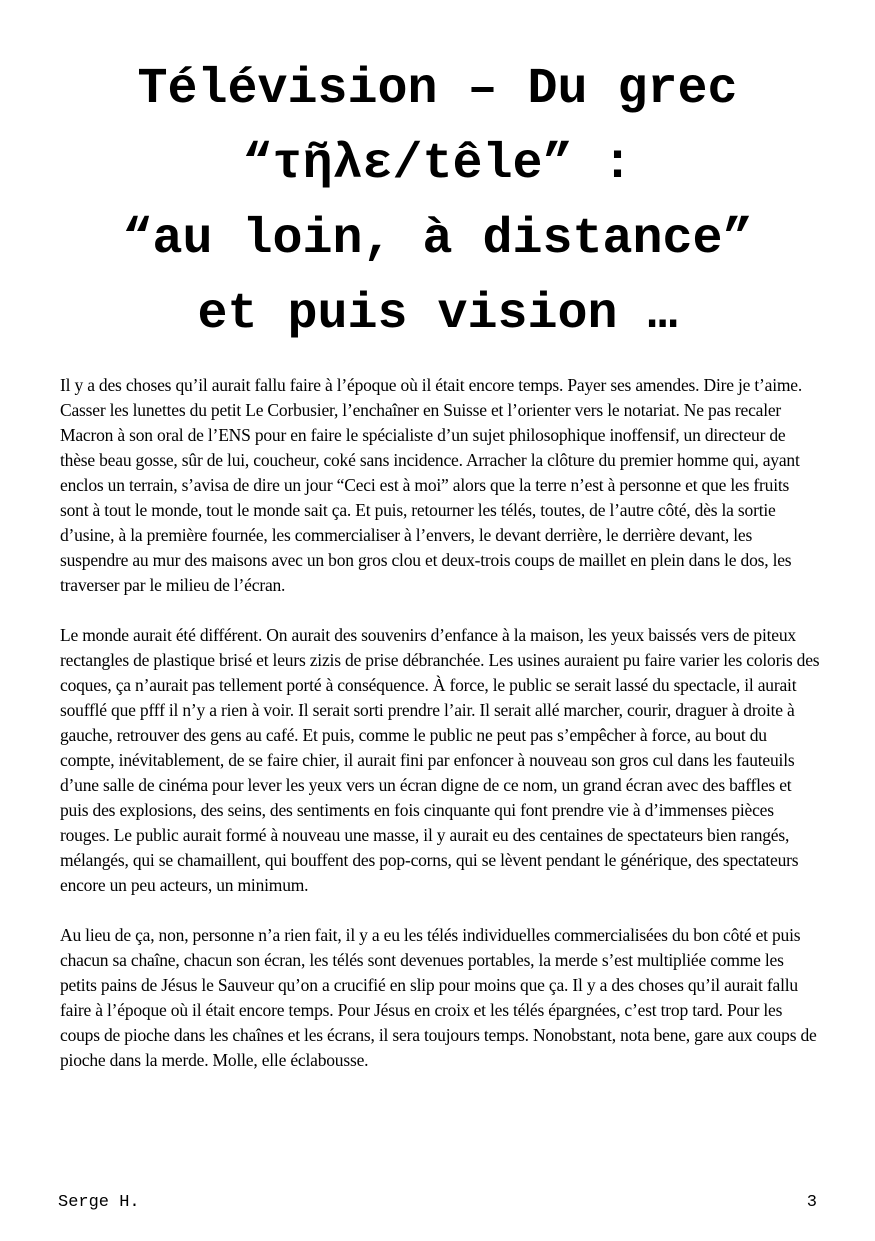 Image resolution: width=875 pixels, height=1241 pixels. I want to click on footer-author: Serge H., so click(99, 1202).